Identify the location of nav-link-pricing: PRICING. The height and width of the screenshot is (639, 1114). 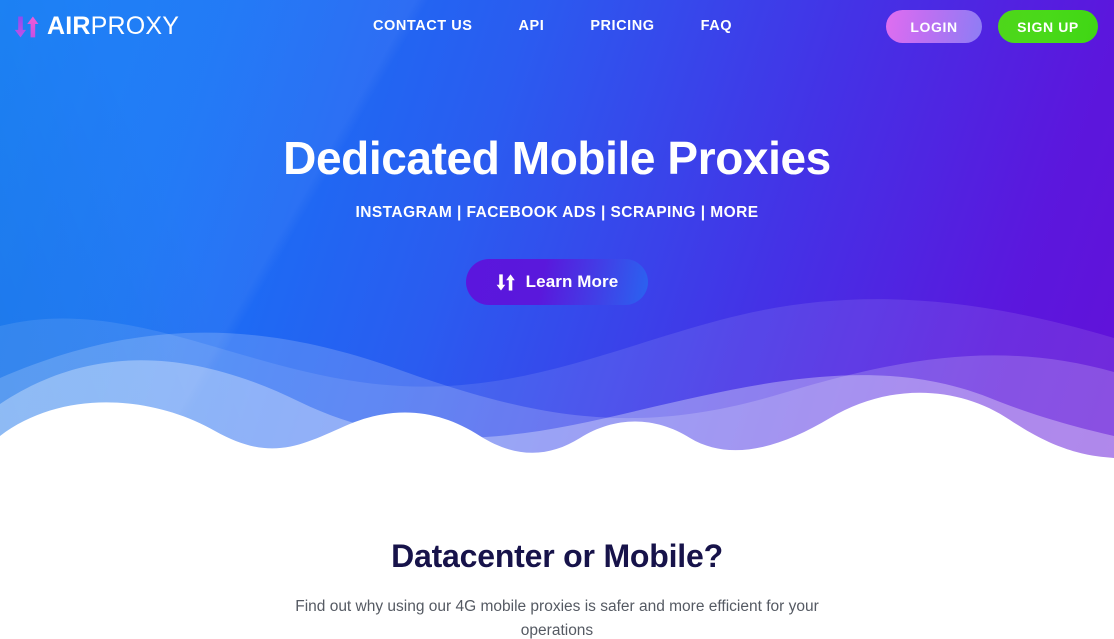
(622, 26).